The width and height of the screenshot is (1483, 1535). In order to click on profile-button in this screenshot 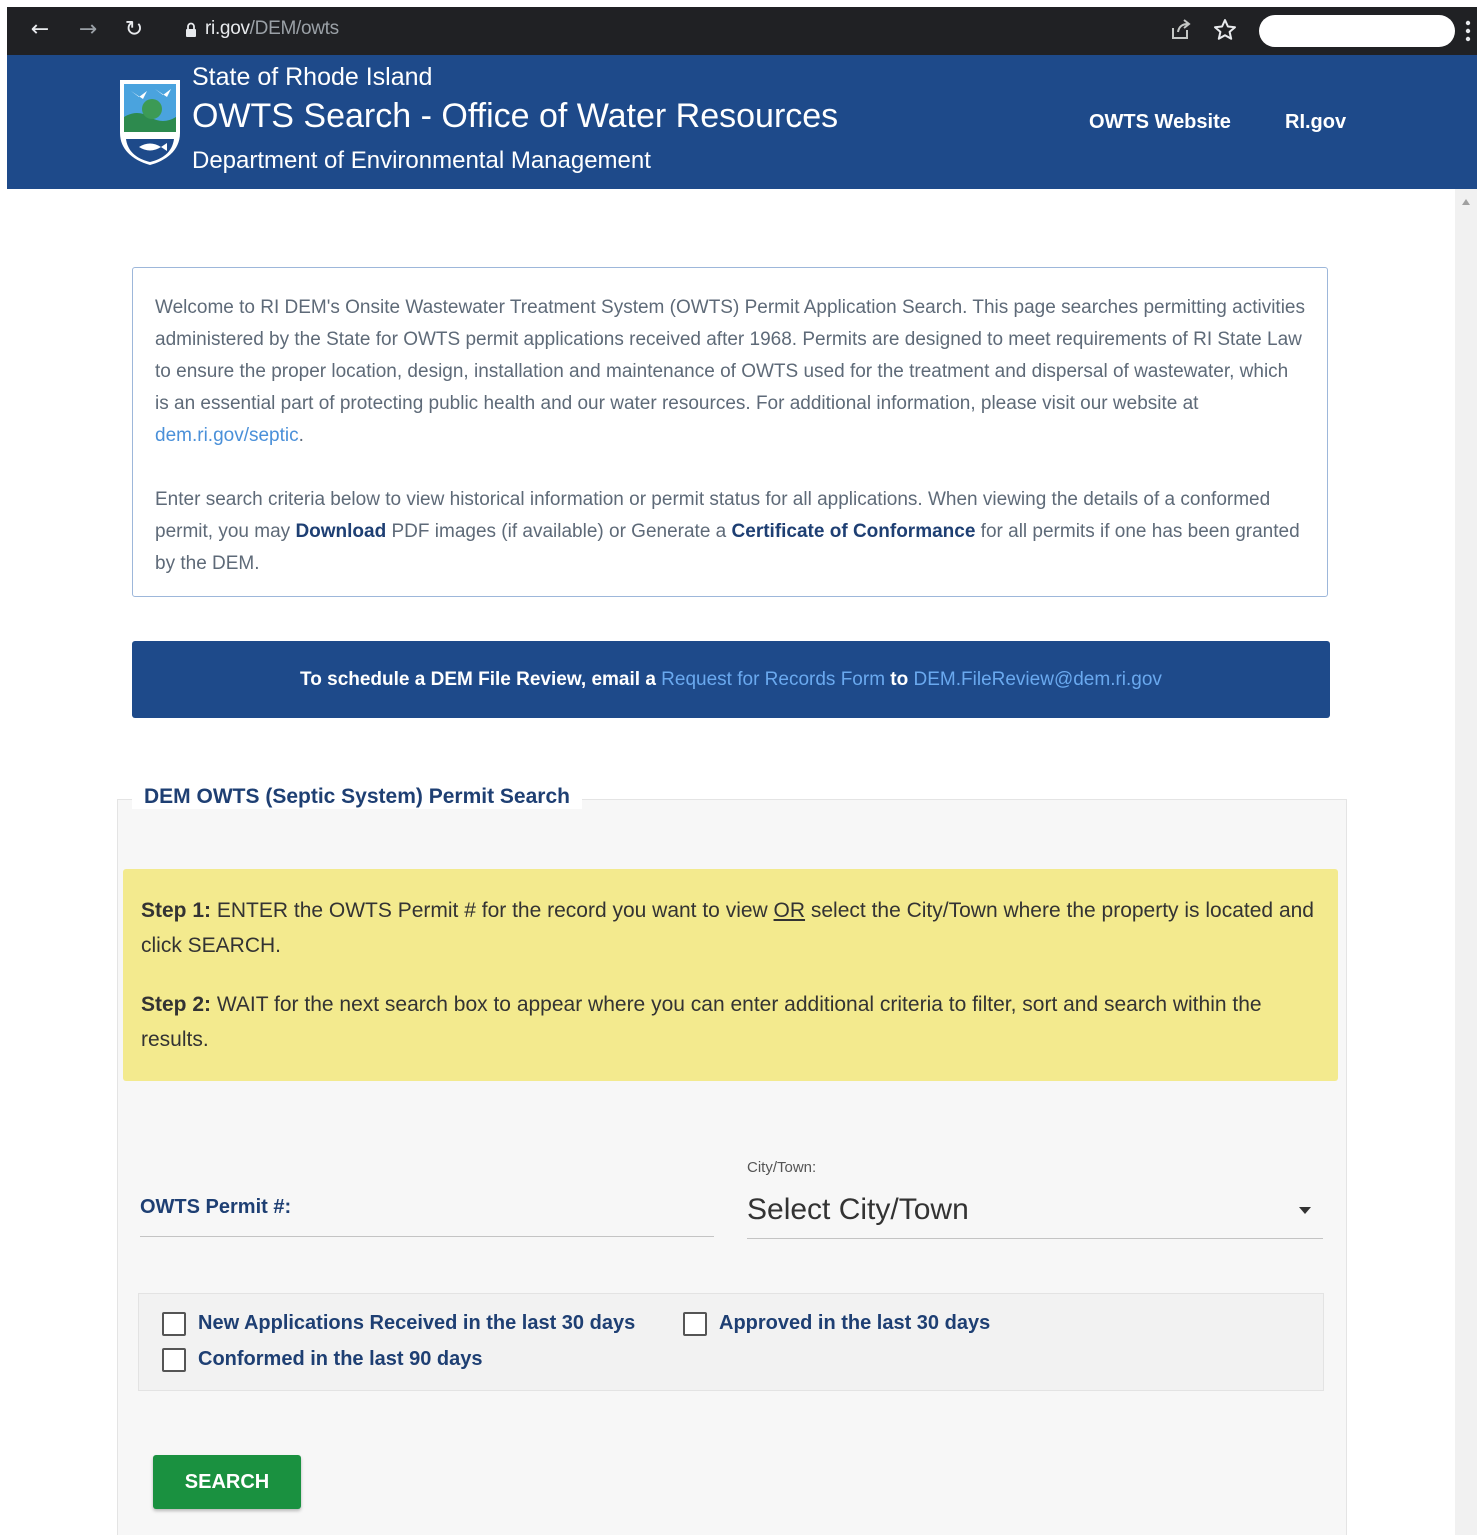, I will do `click(1357, 31)`.